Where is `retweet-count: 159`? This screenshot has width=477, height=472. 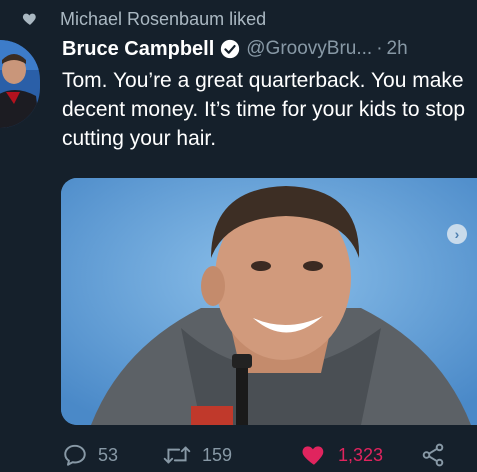
retweet-count: 159 is located at coordinates (217, 454).